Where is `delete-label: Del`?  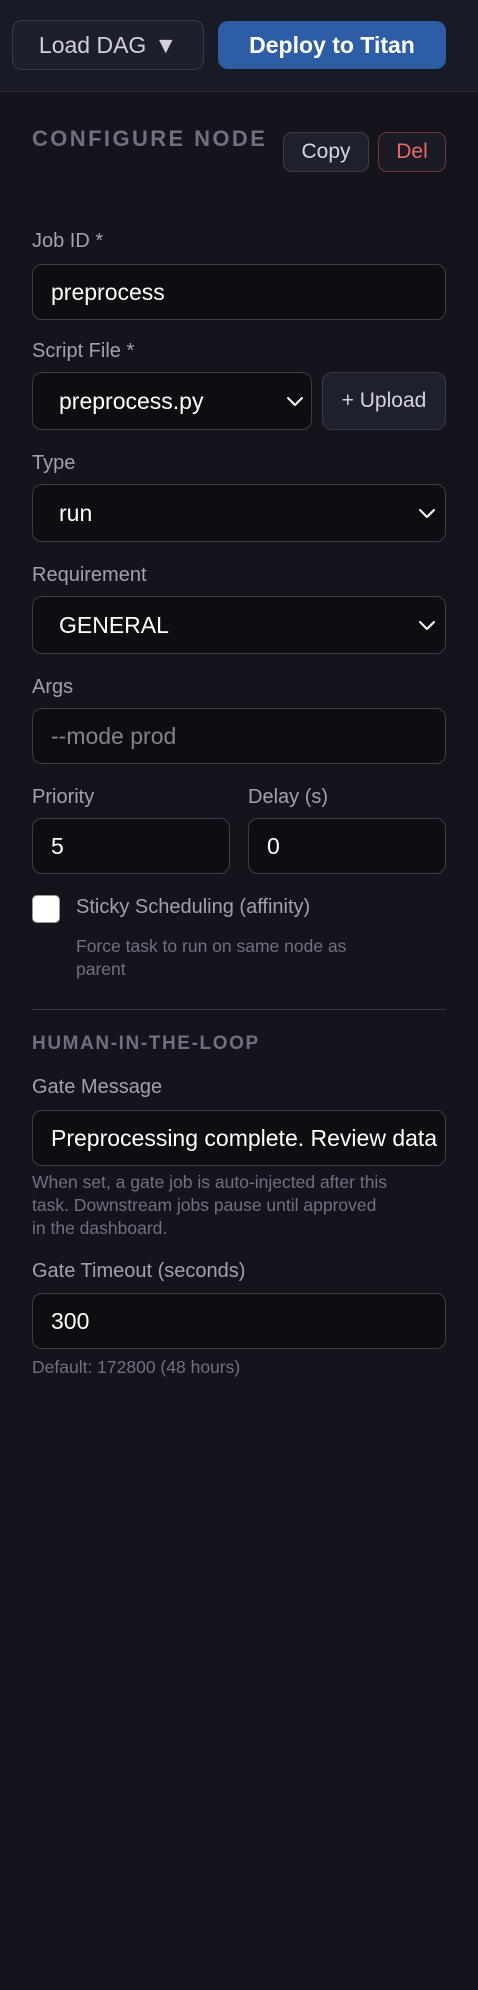
delete-label: Del is located at coordinates (412, 151).